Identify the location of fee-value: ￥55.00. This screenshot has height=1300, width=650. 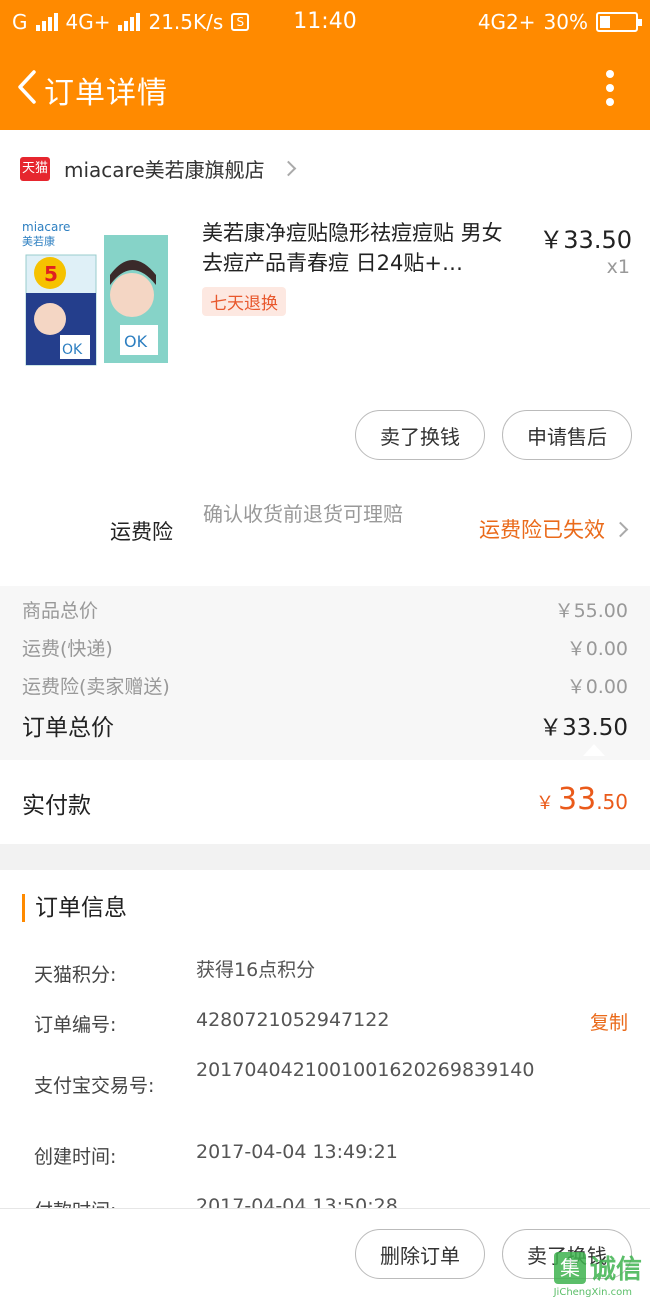
(591, 611).